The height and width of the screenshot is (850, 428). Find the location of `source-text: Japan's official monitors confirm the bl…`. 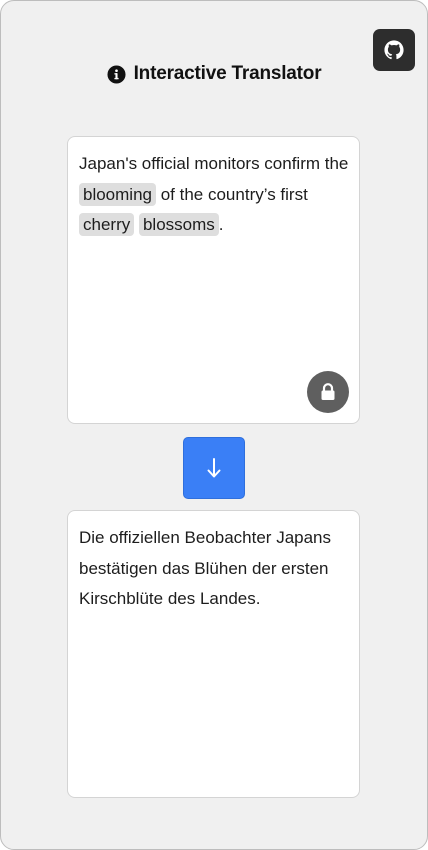

source-text: Japan's official monitors confirm the bl… is located at coordinates (213, 189).